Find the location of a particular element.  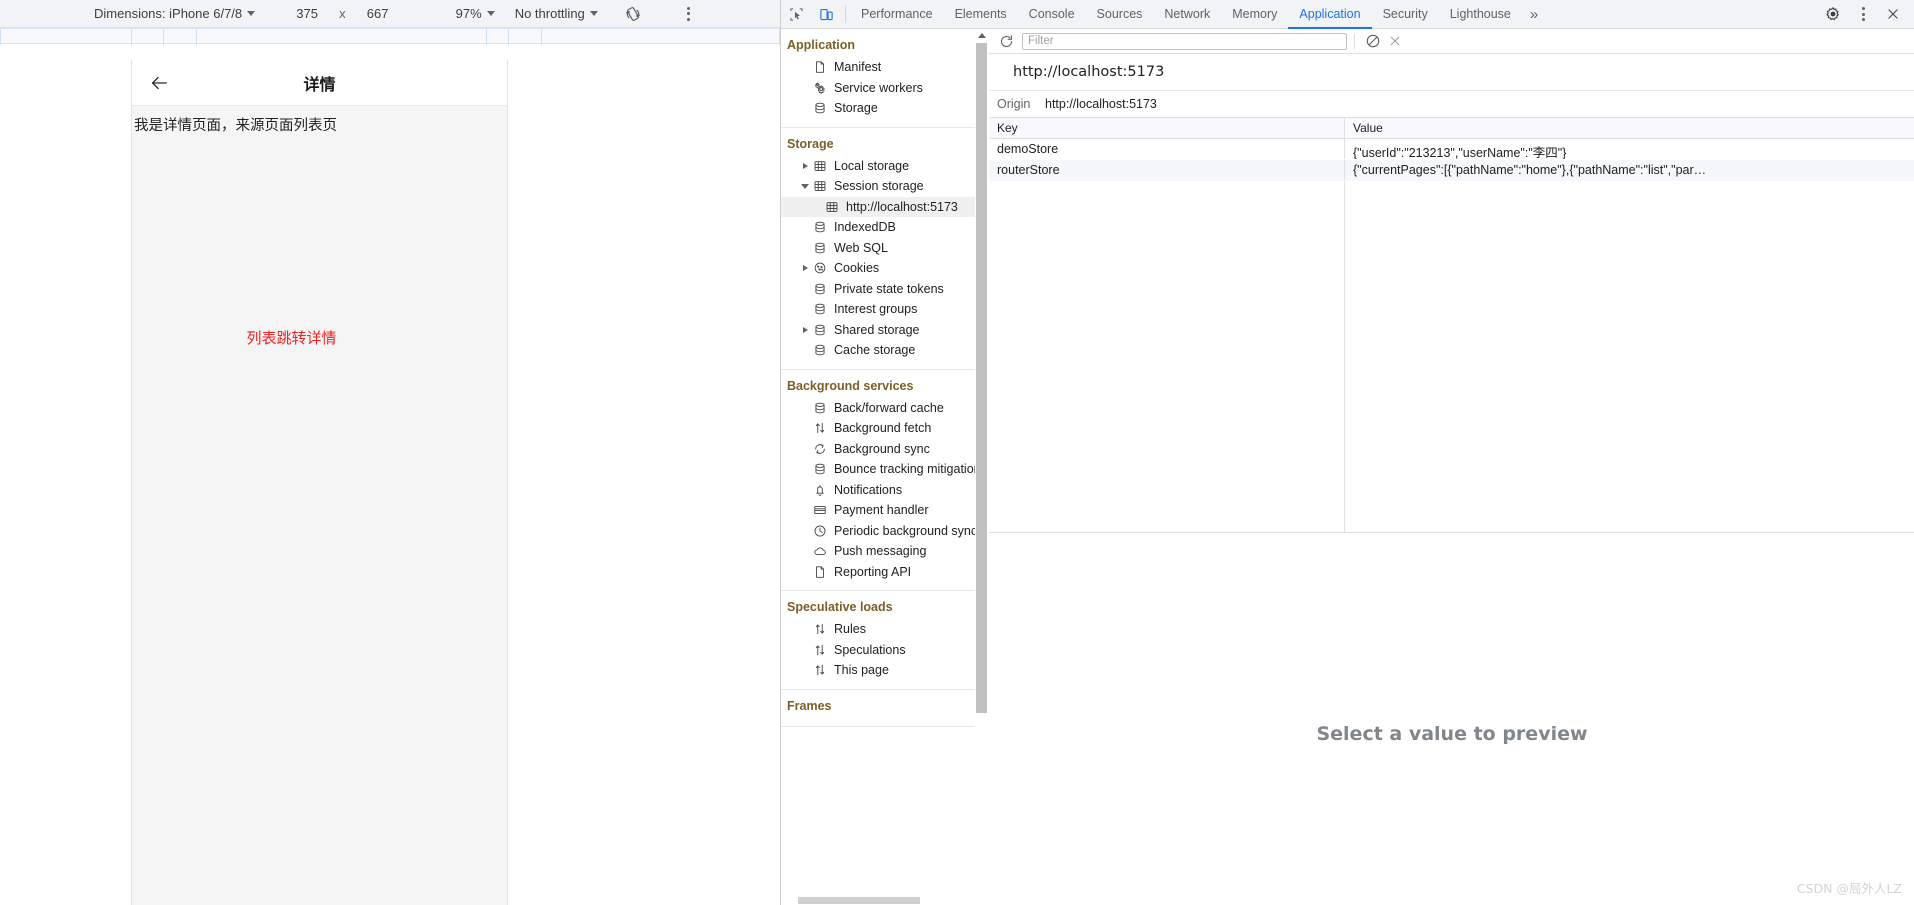

scrollbar-thumb is located at coordinates (981, 378).